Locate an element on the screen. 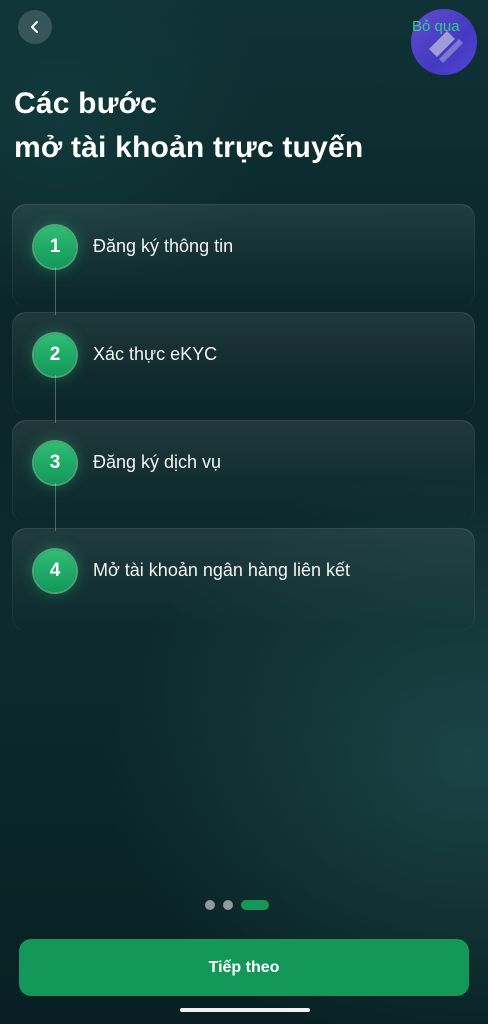 The height and width of the screenshot is (1024, 488). step-card-4: 4 Mở tài khoản ngân hàng liên kết is located at coordinates (243, 579).